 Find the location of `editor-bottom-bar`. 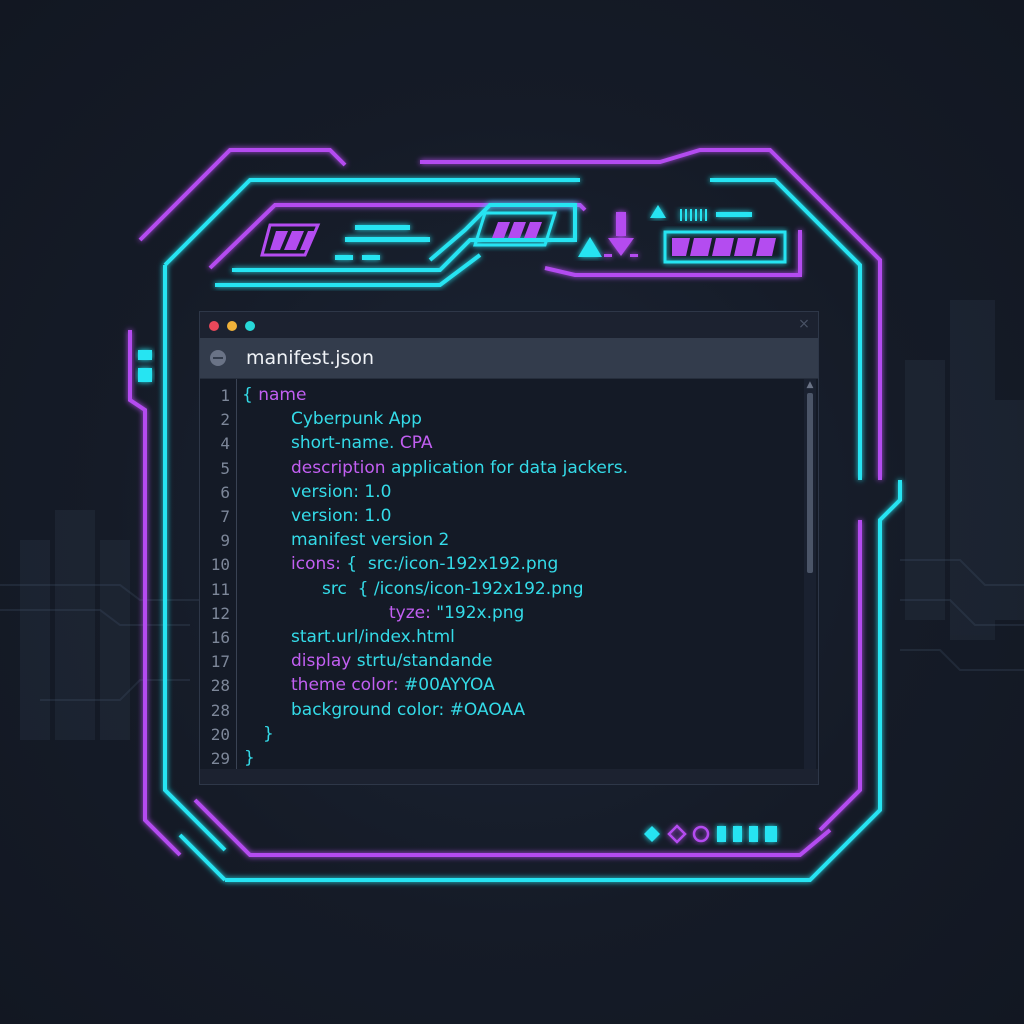

editor-bottom-bar is located at coordinates (509, 776).